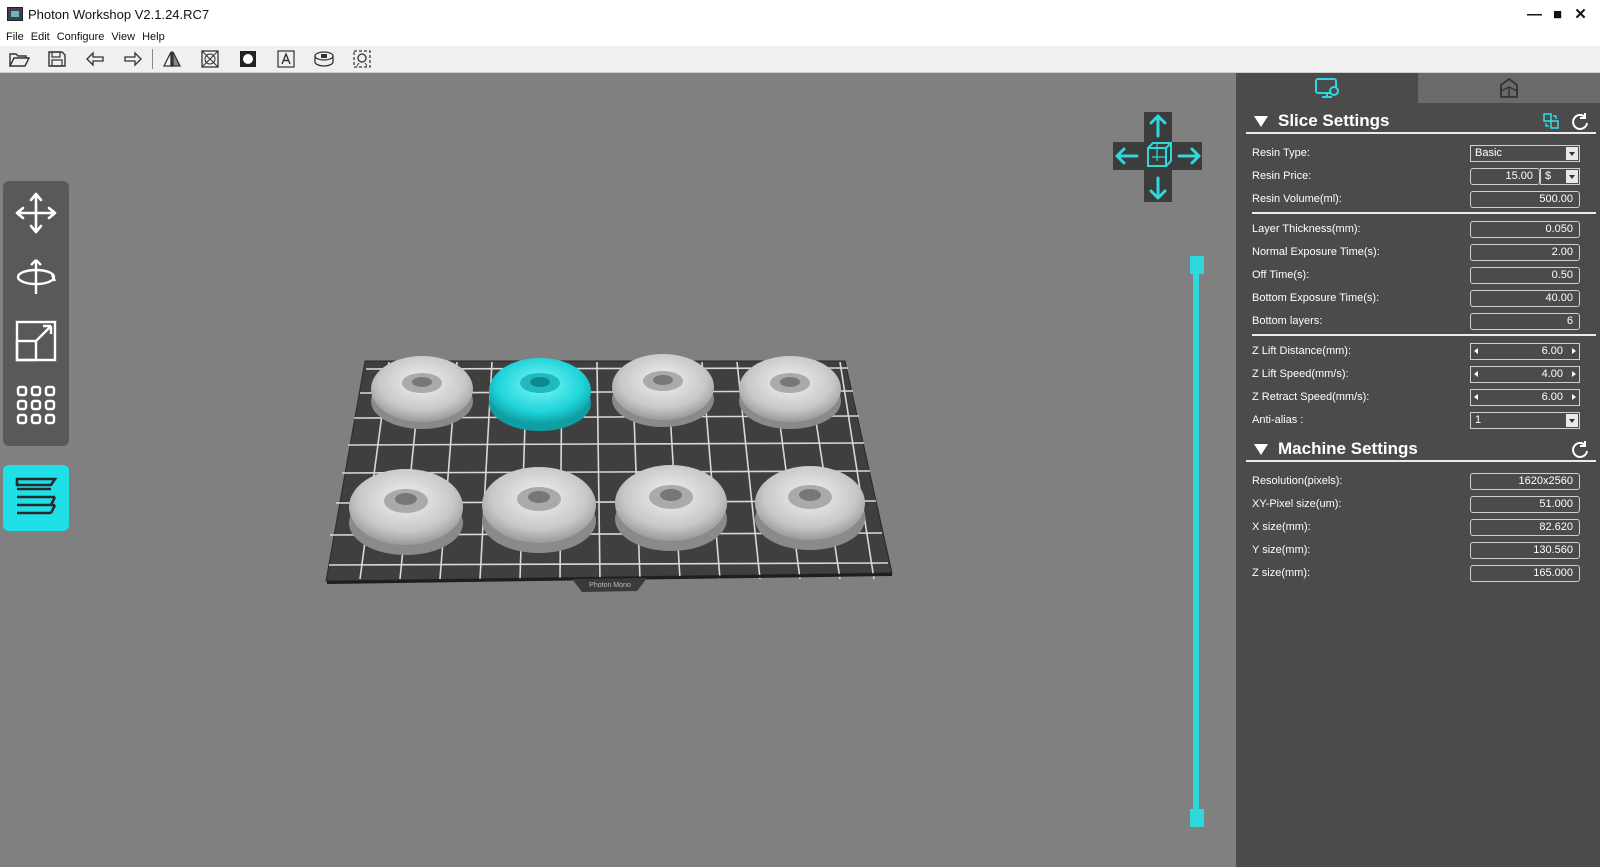  What do you see at coordinates (1525, 321) in the screenshot?
I see `bottom-layers-input: 6` at bounding box center [1525, 321].